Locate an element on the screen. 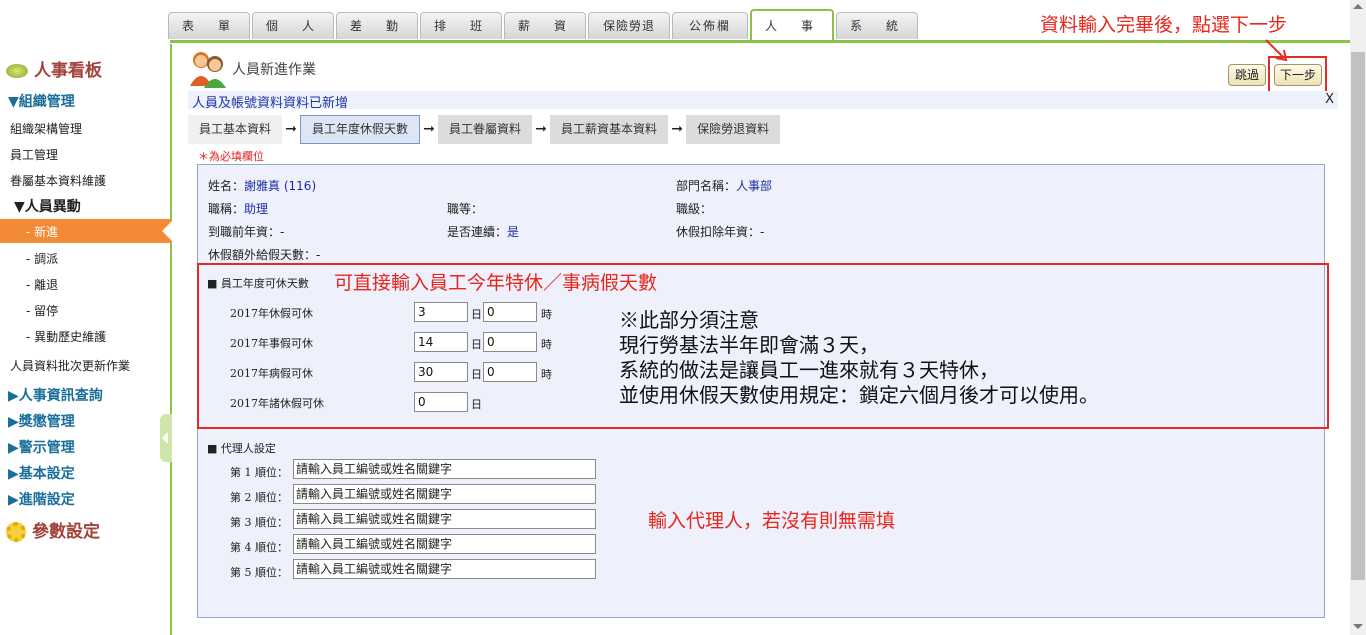 This screenshot has width=1366, height=635. tab-system: 系 統 is located at coordinates (877, 25).